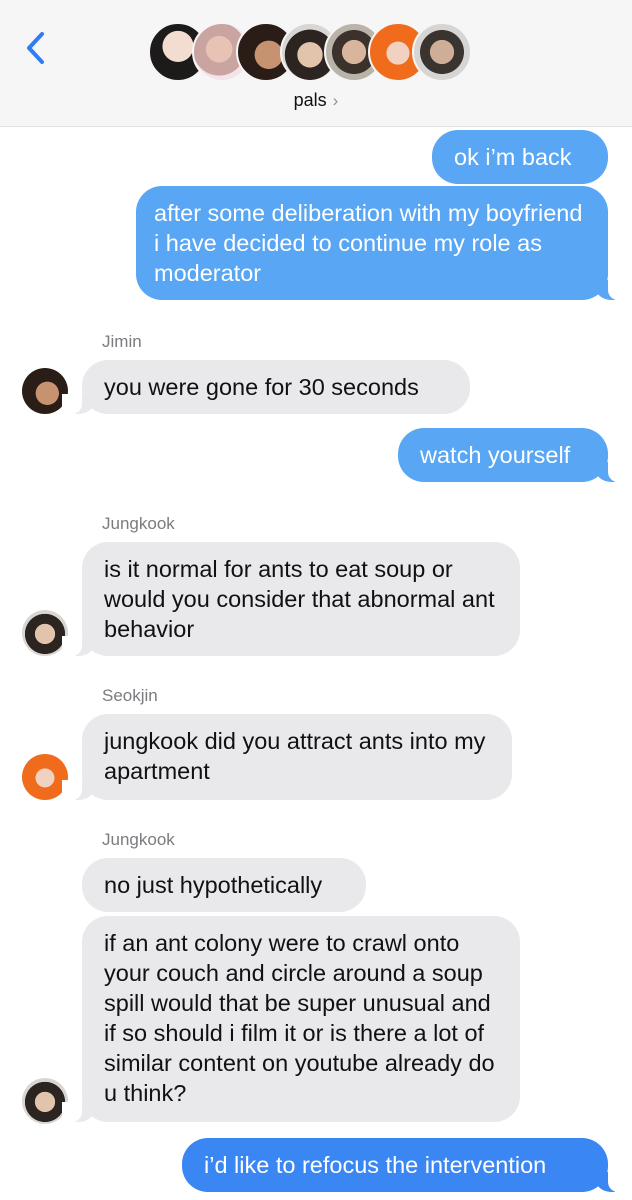 The height and width of the screenshot is (1200, 632). What do you see at coordinates (224, 885) in the screenshot?
I see `incoming-message: no just hypothetically` at bounding box center [224, 885].